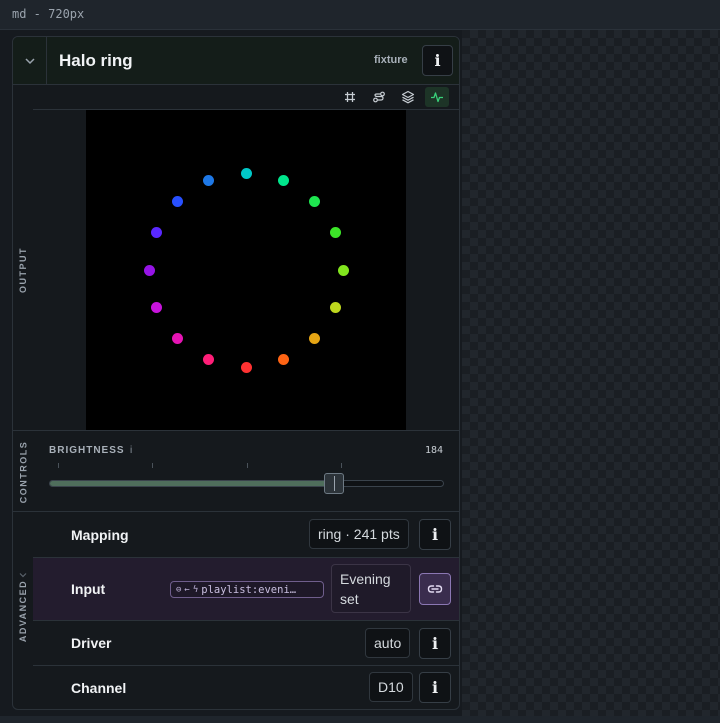 This screenshot has width=720, height=723. I want to click on mapping-label: Mapping, so click(100, 535).